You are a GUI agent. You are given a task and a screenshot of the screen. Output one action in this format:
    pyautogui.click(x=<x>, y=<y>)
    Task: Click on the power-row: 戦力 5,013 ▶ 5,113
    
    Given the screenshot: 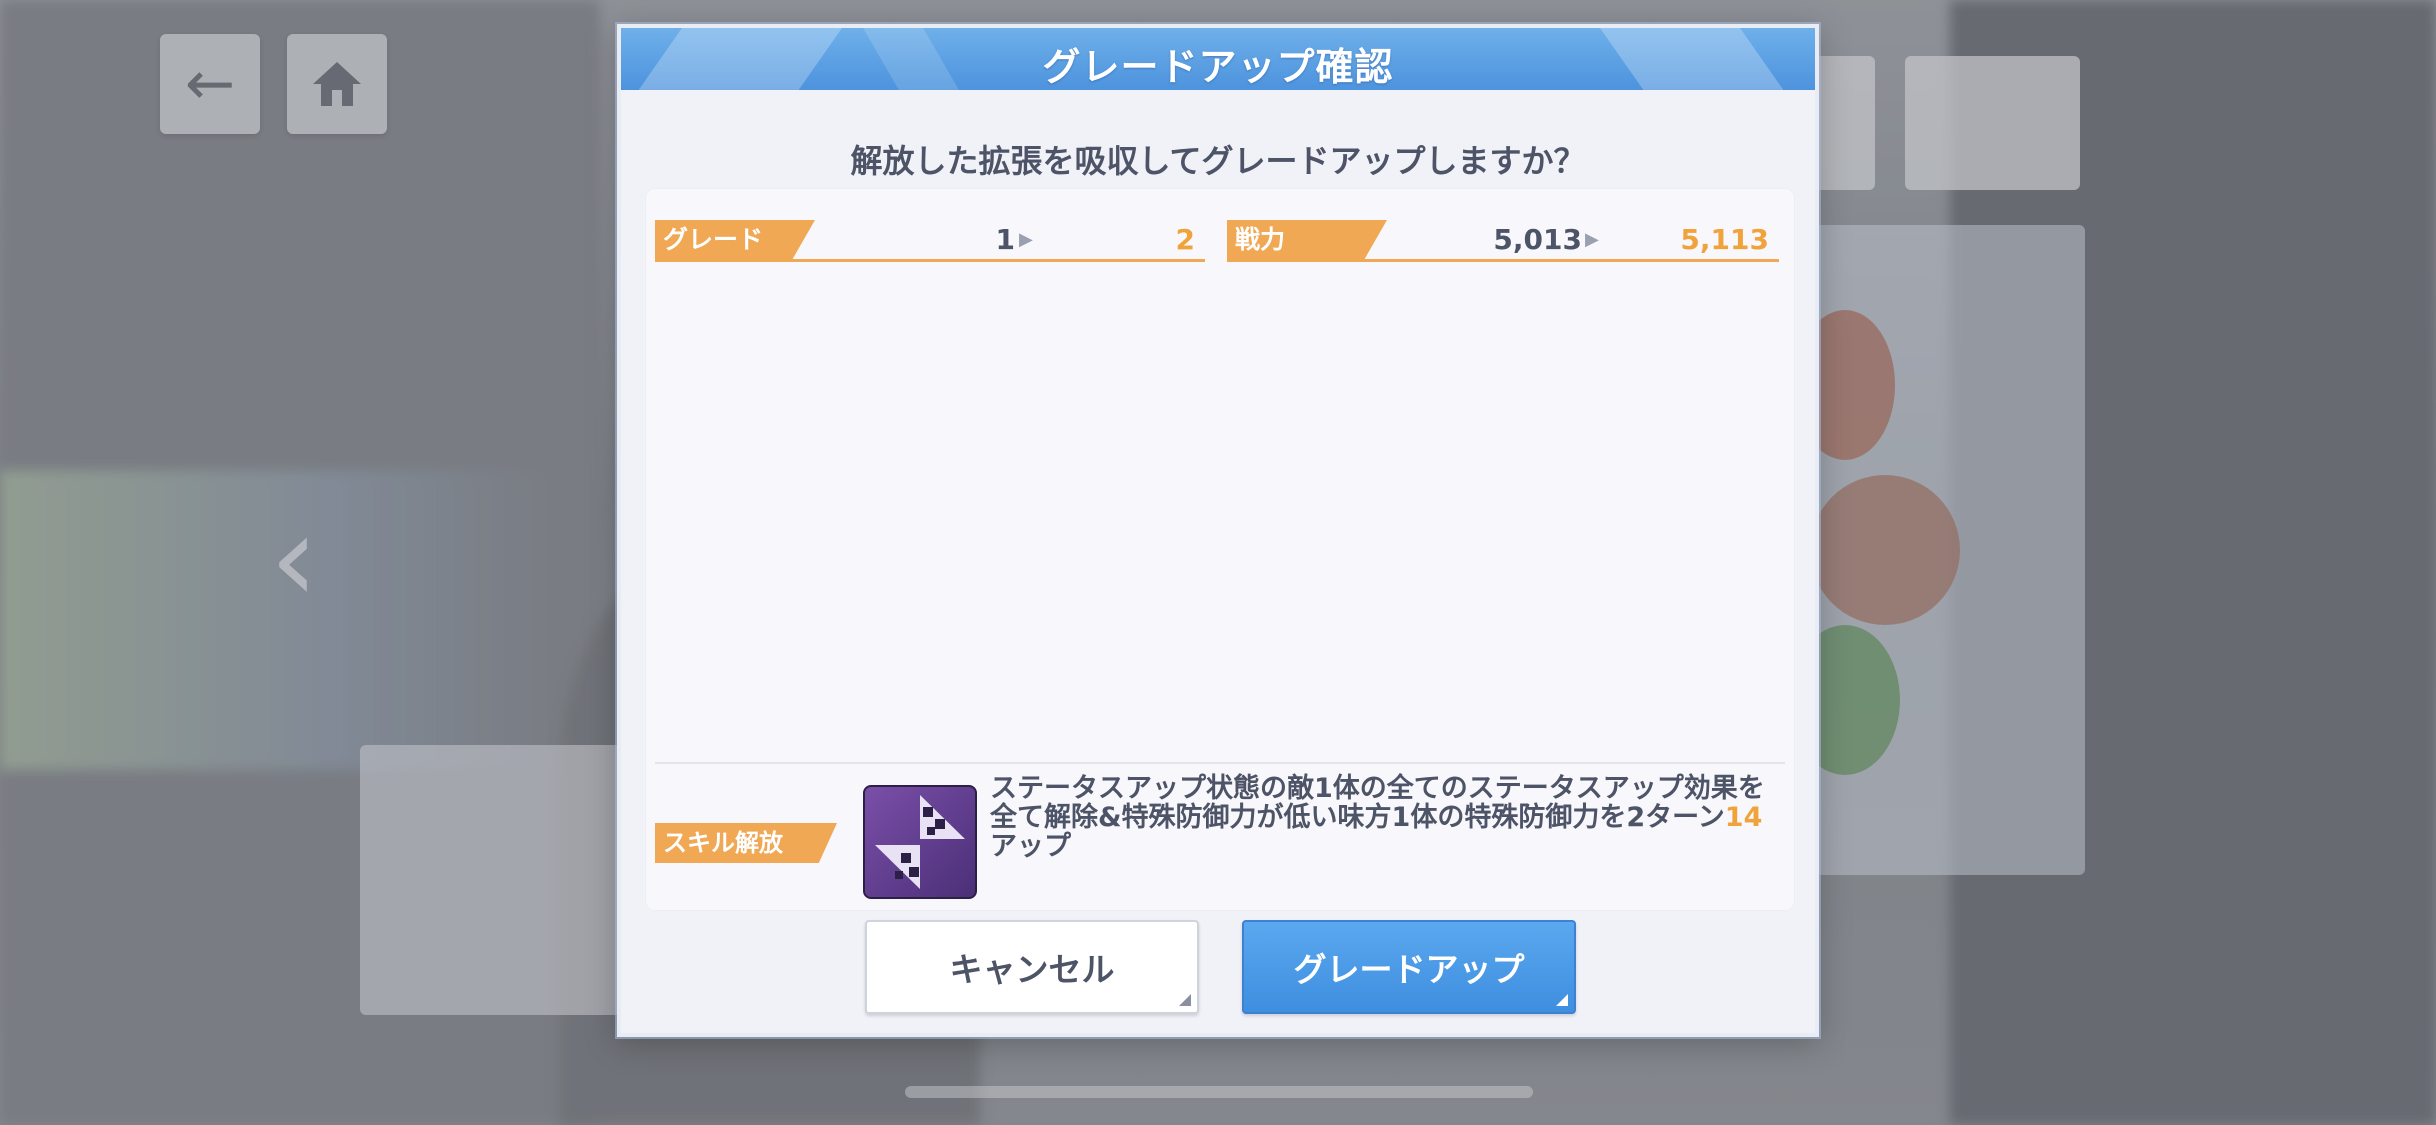 What is the action you would take?
    pyautogui.click(x=1503, y=241)
    